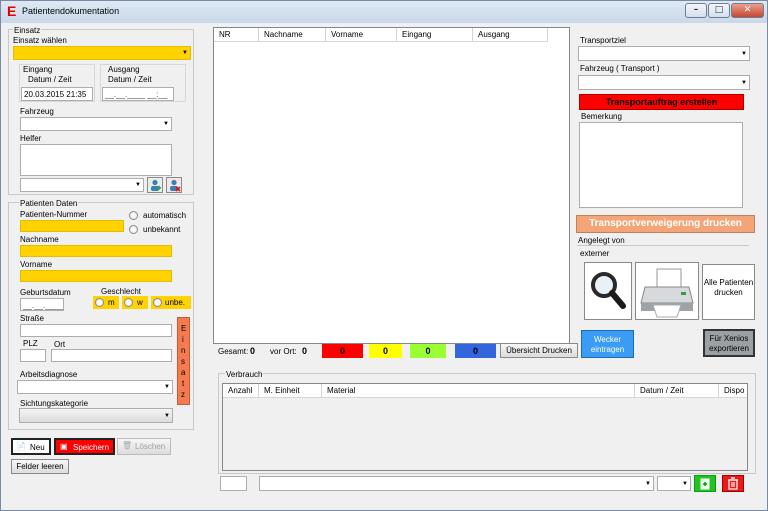 The height and width of the screenshot is (511, 768). I want to click on geschlecht-unbe-radio, so click(157, 302).